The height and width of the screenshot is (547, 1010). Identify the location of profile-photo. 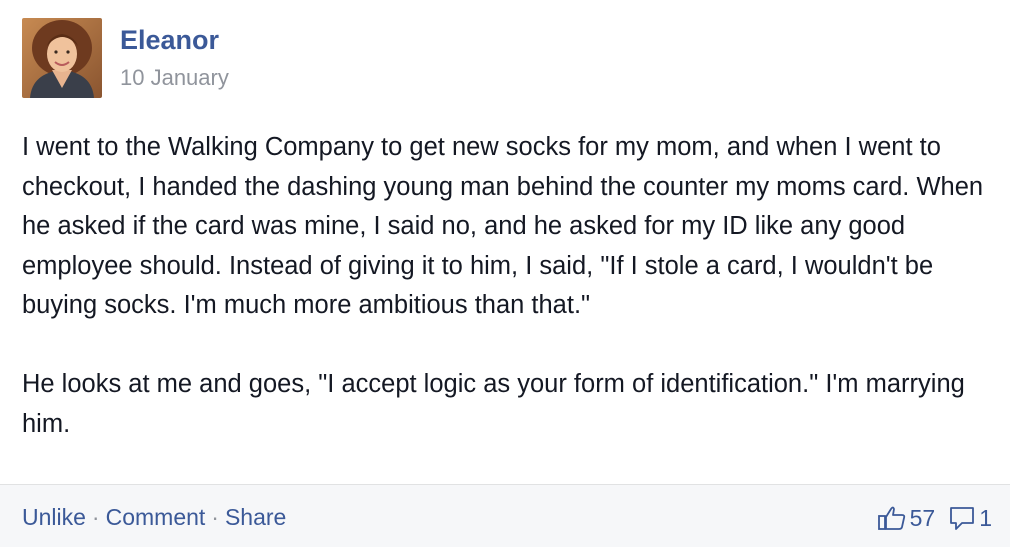
(62, 58).